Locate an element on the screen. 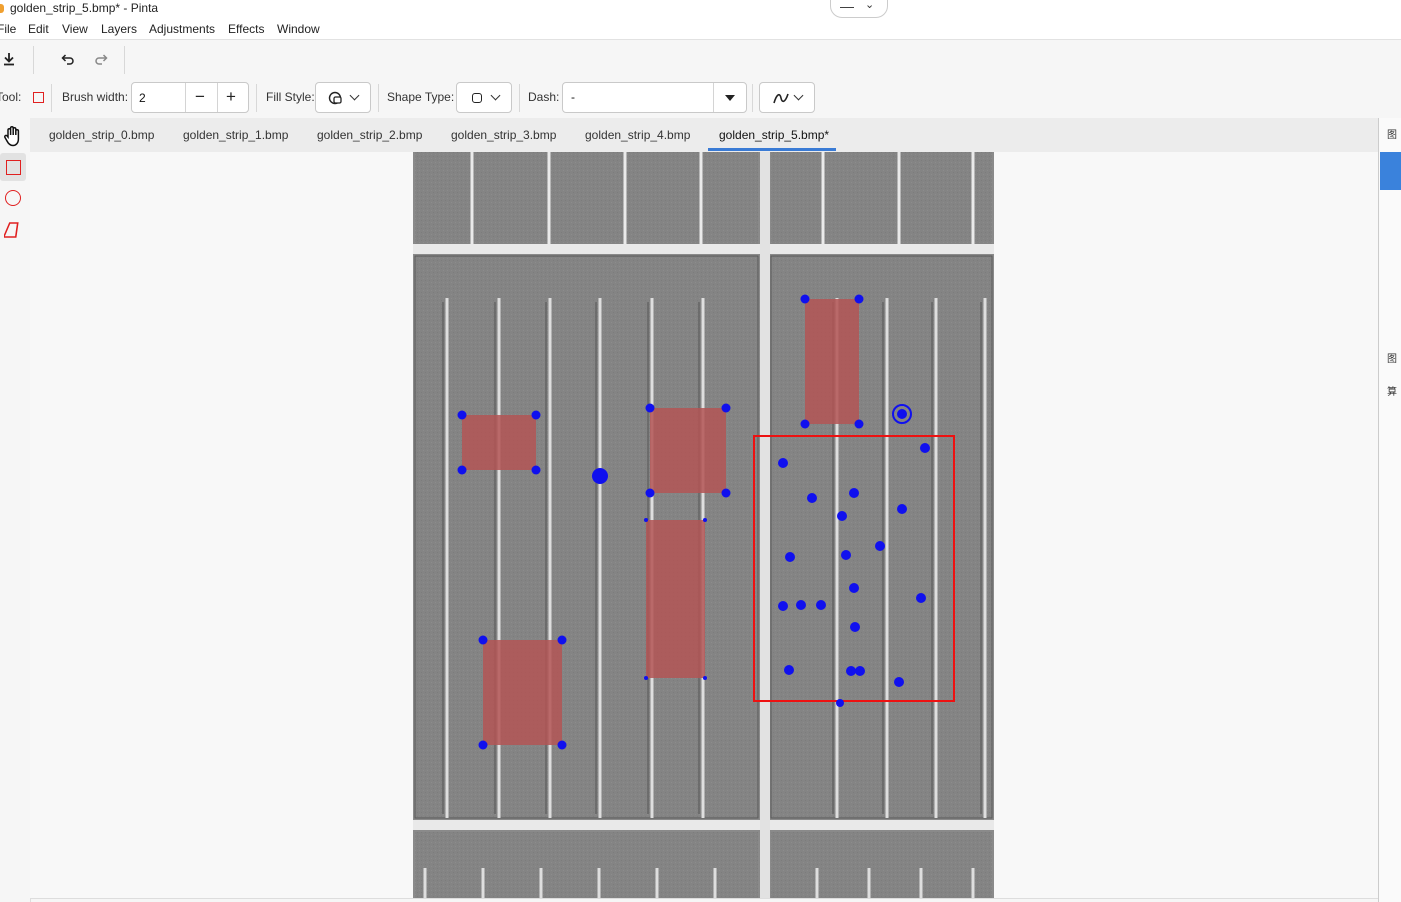  active-tab-indicator is located at coordinates (772, 149).